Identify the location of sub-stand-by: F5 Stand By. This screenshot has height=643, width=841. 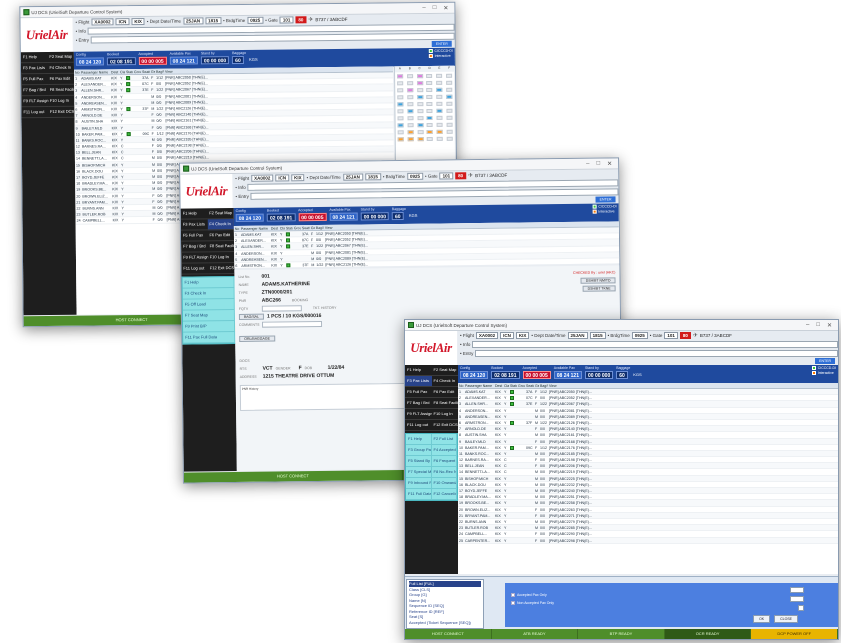
(419, 461).